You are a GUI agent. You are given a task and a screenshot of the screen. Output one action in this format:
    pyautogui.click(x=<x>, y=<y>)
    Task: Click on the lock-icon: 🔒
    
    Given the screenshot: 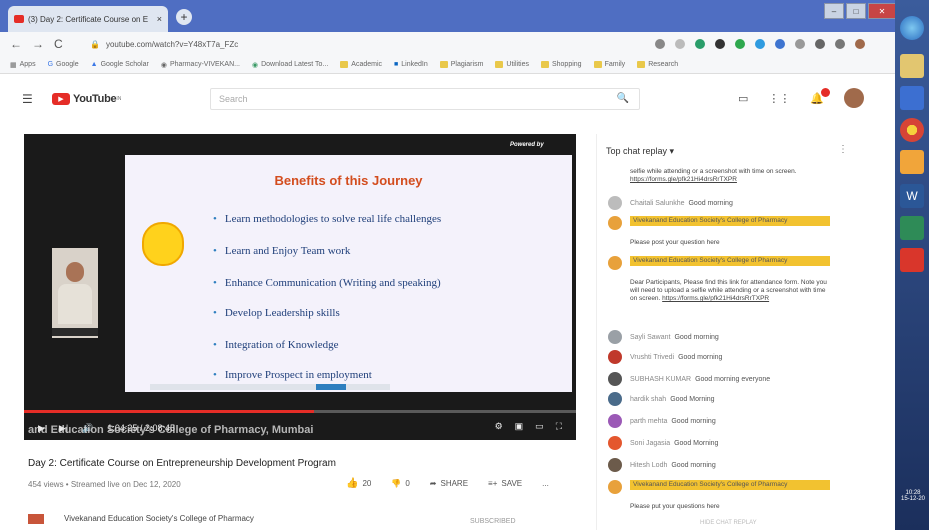 What is the action you would take?
    pyautogui.click(x=95, y=44)
    